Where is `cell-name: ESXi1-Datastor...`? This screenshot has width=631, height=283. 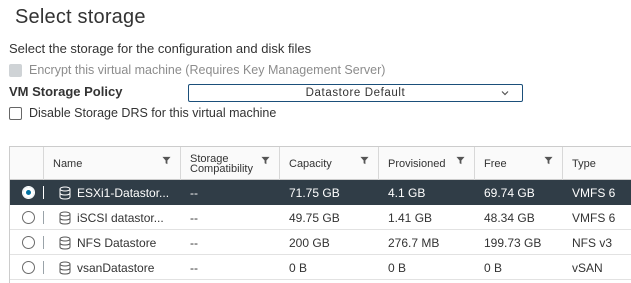 cell-name: ESXi1-Datastor... is located at coordinates (115, 192).